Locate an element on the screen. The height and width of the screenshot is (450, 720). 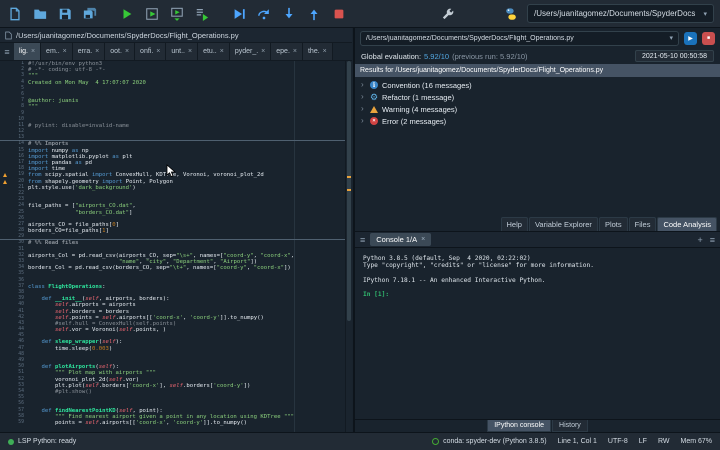
save-icon is located at coordinates (65, 13).